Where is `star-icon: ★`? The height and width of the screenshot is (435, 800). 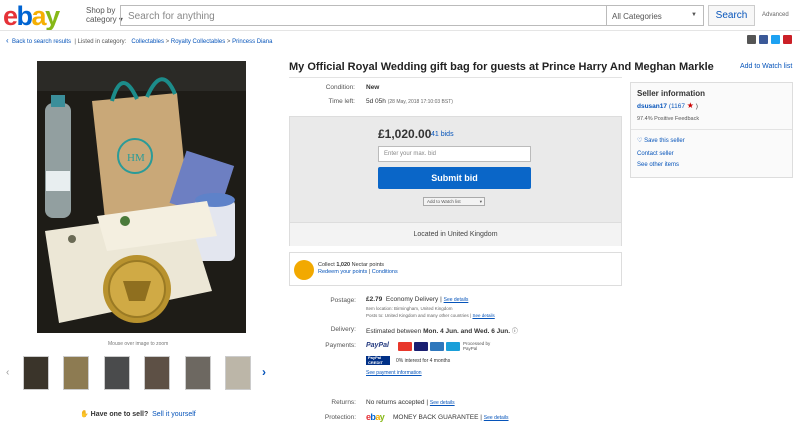 star-icon: ★ is located at coordinates (690, 105).